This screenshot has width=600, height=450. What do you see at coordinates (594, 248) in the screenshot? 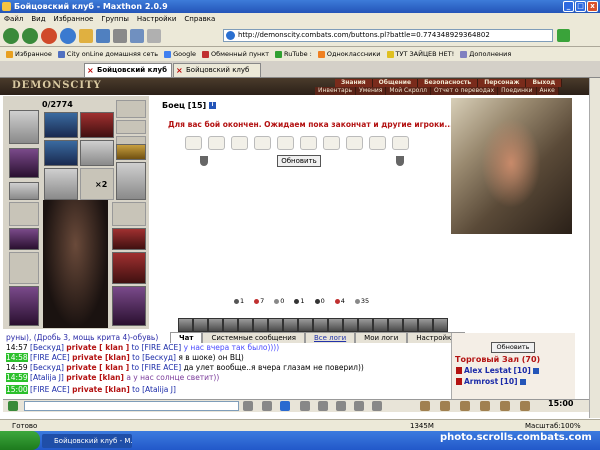
I see `page-scrollbar` at bounding box center [594, 248].